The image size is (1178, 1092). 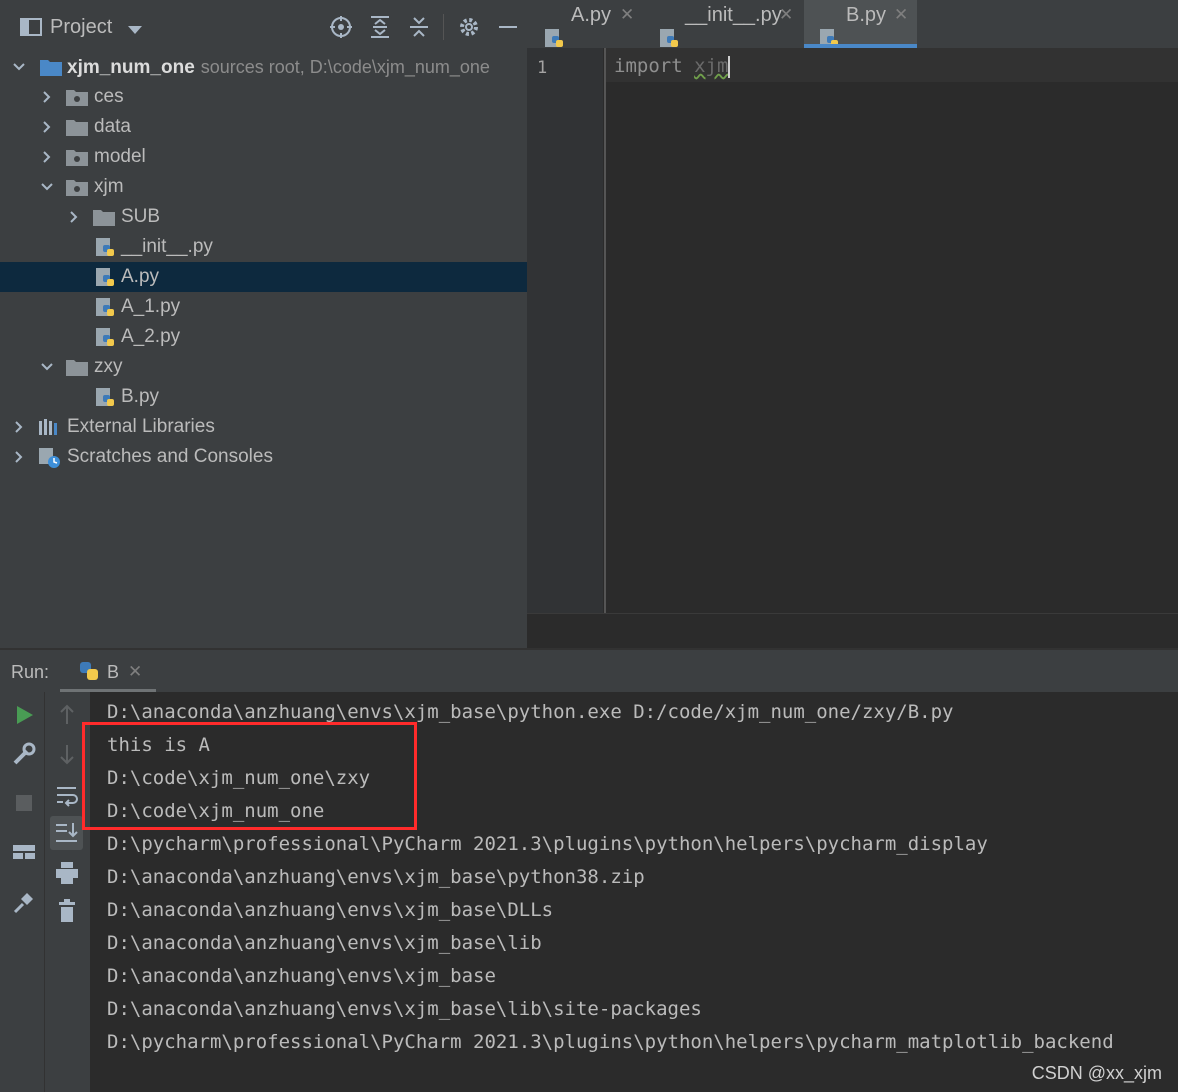 I want to click on tree-item-label: B.py, so click(x=140, y=396).